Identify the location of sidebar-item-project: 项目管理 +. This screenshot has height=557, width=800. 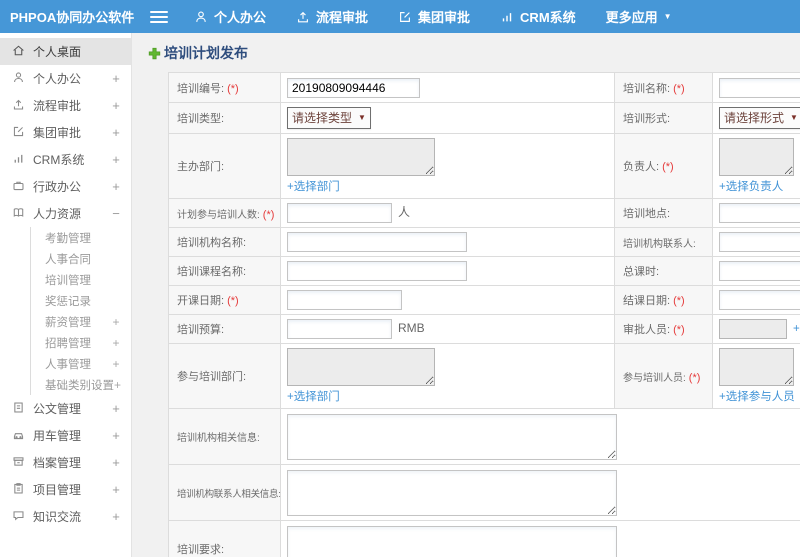
(65, 489).